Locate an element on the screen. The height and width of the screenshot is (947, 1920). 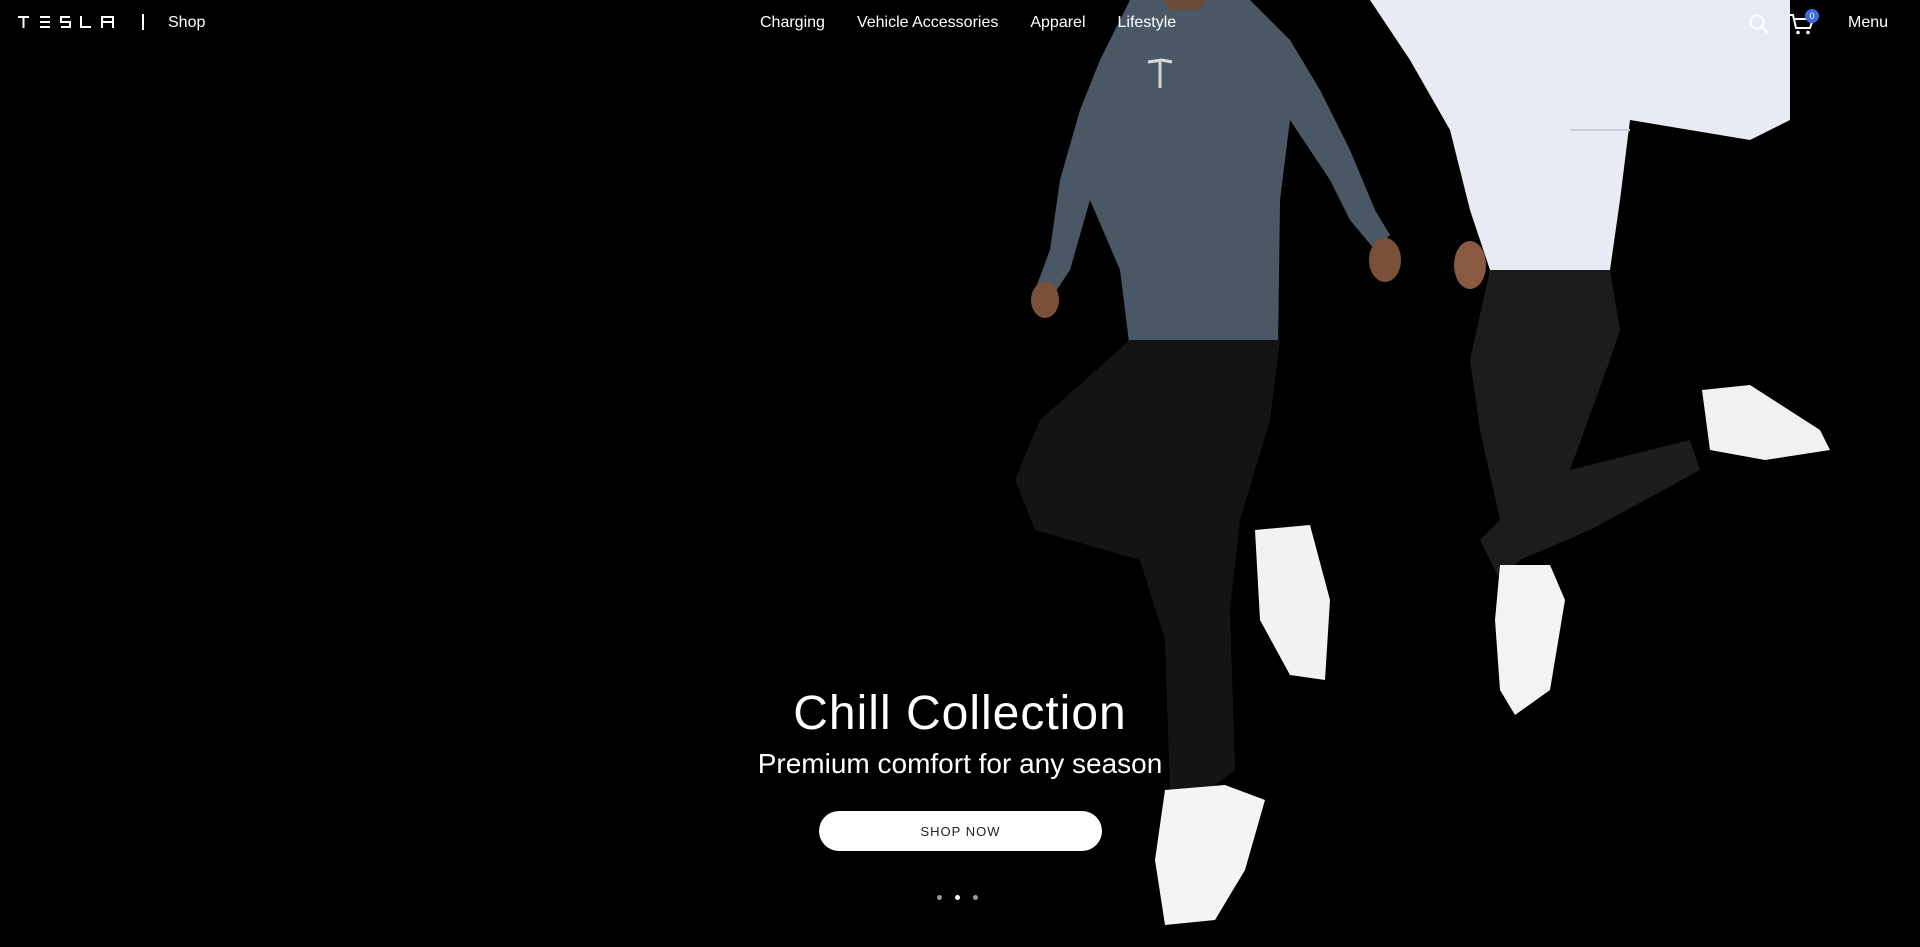
hero-title: Chill Collection is located at coordinates (960, 713).